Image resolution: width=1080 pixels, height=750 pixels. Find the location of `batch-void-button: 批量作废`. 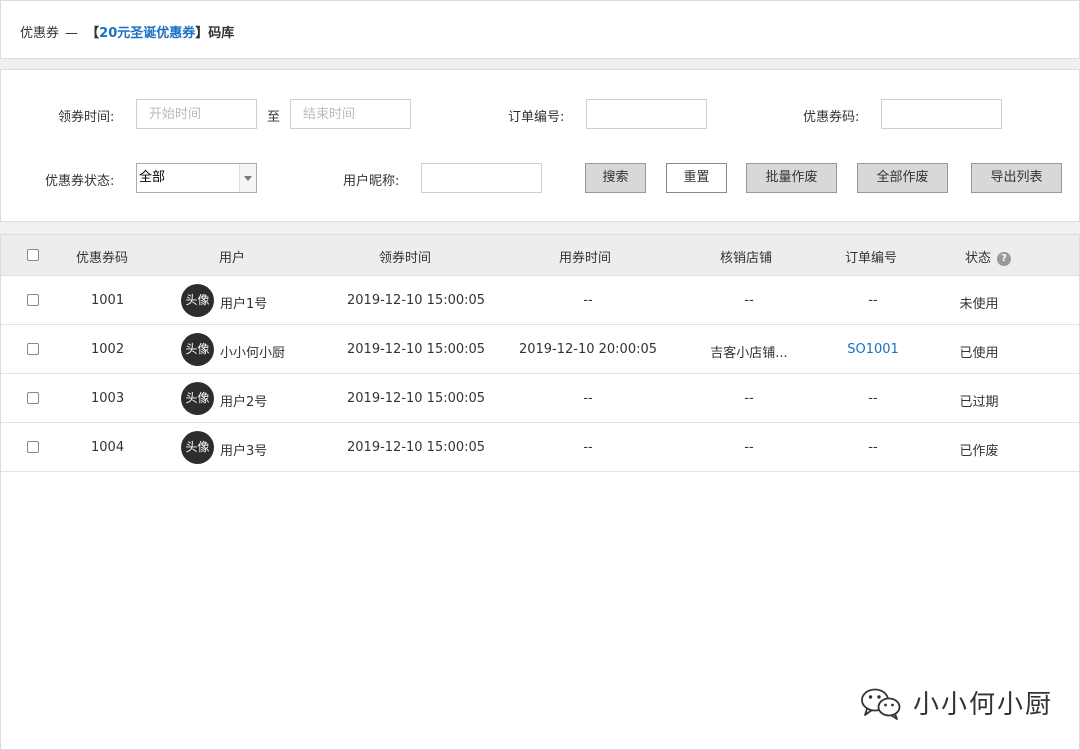

batch-void-button: 批量作废 is located at coordinates (791, 178).